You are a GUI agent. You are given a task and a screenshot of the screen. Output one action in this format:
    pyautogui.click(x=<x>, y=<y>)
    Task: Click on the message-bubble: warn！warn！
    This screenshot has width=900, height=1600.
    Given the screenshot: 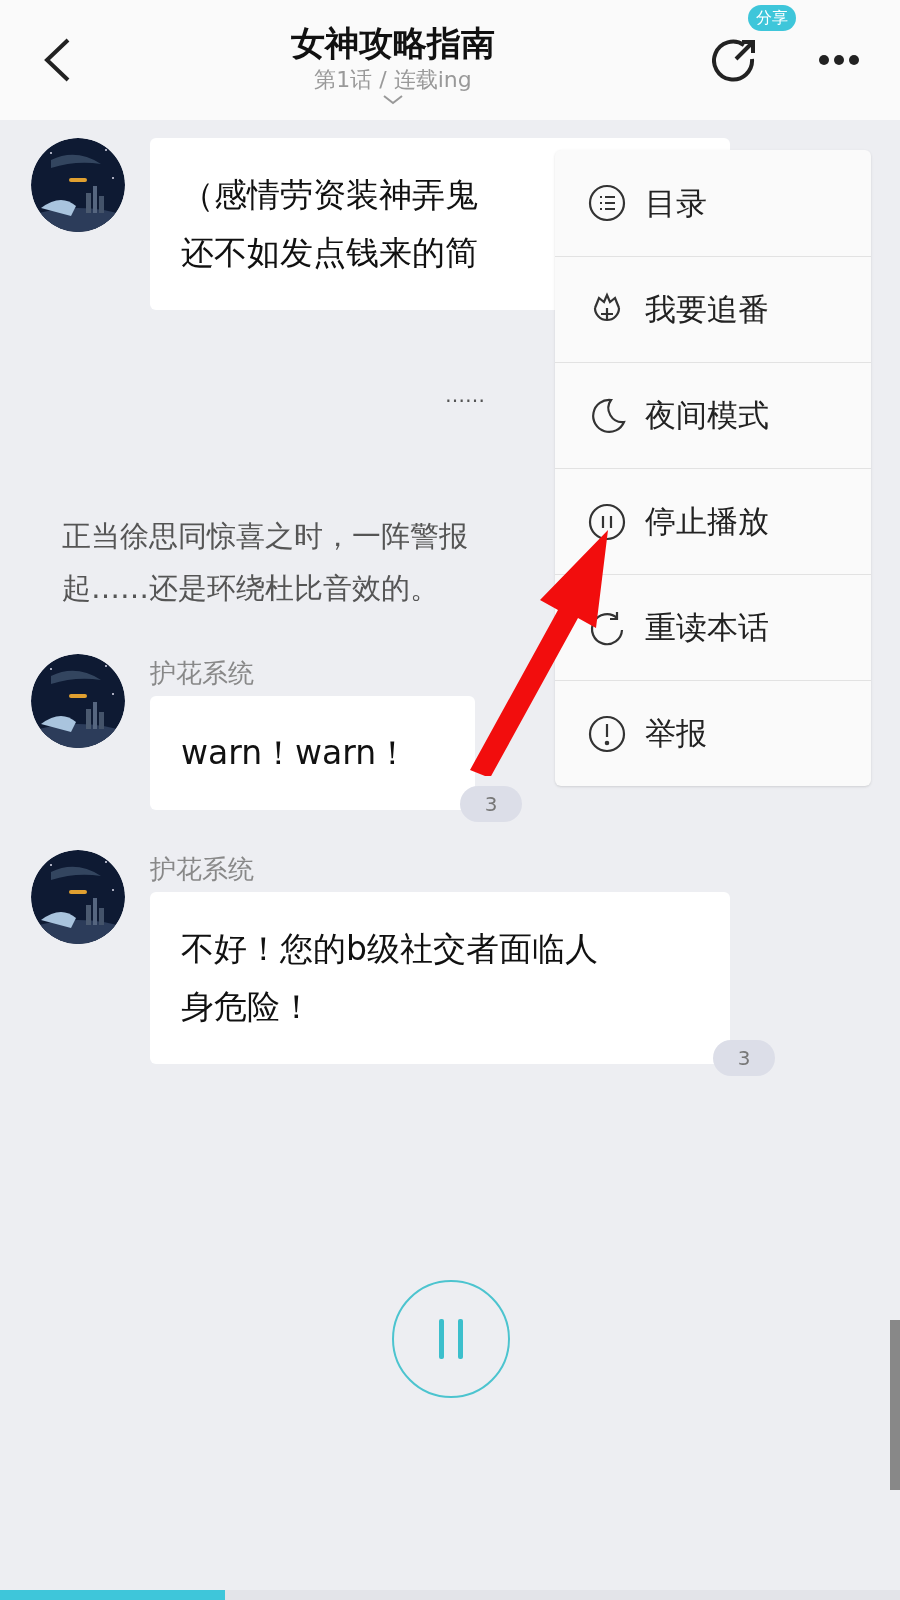 What is the action you would take?
    pyautogui.click(x=312, y=753)
    